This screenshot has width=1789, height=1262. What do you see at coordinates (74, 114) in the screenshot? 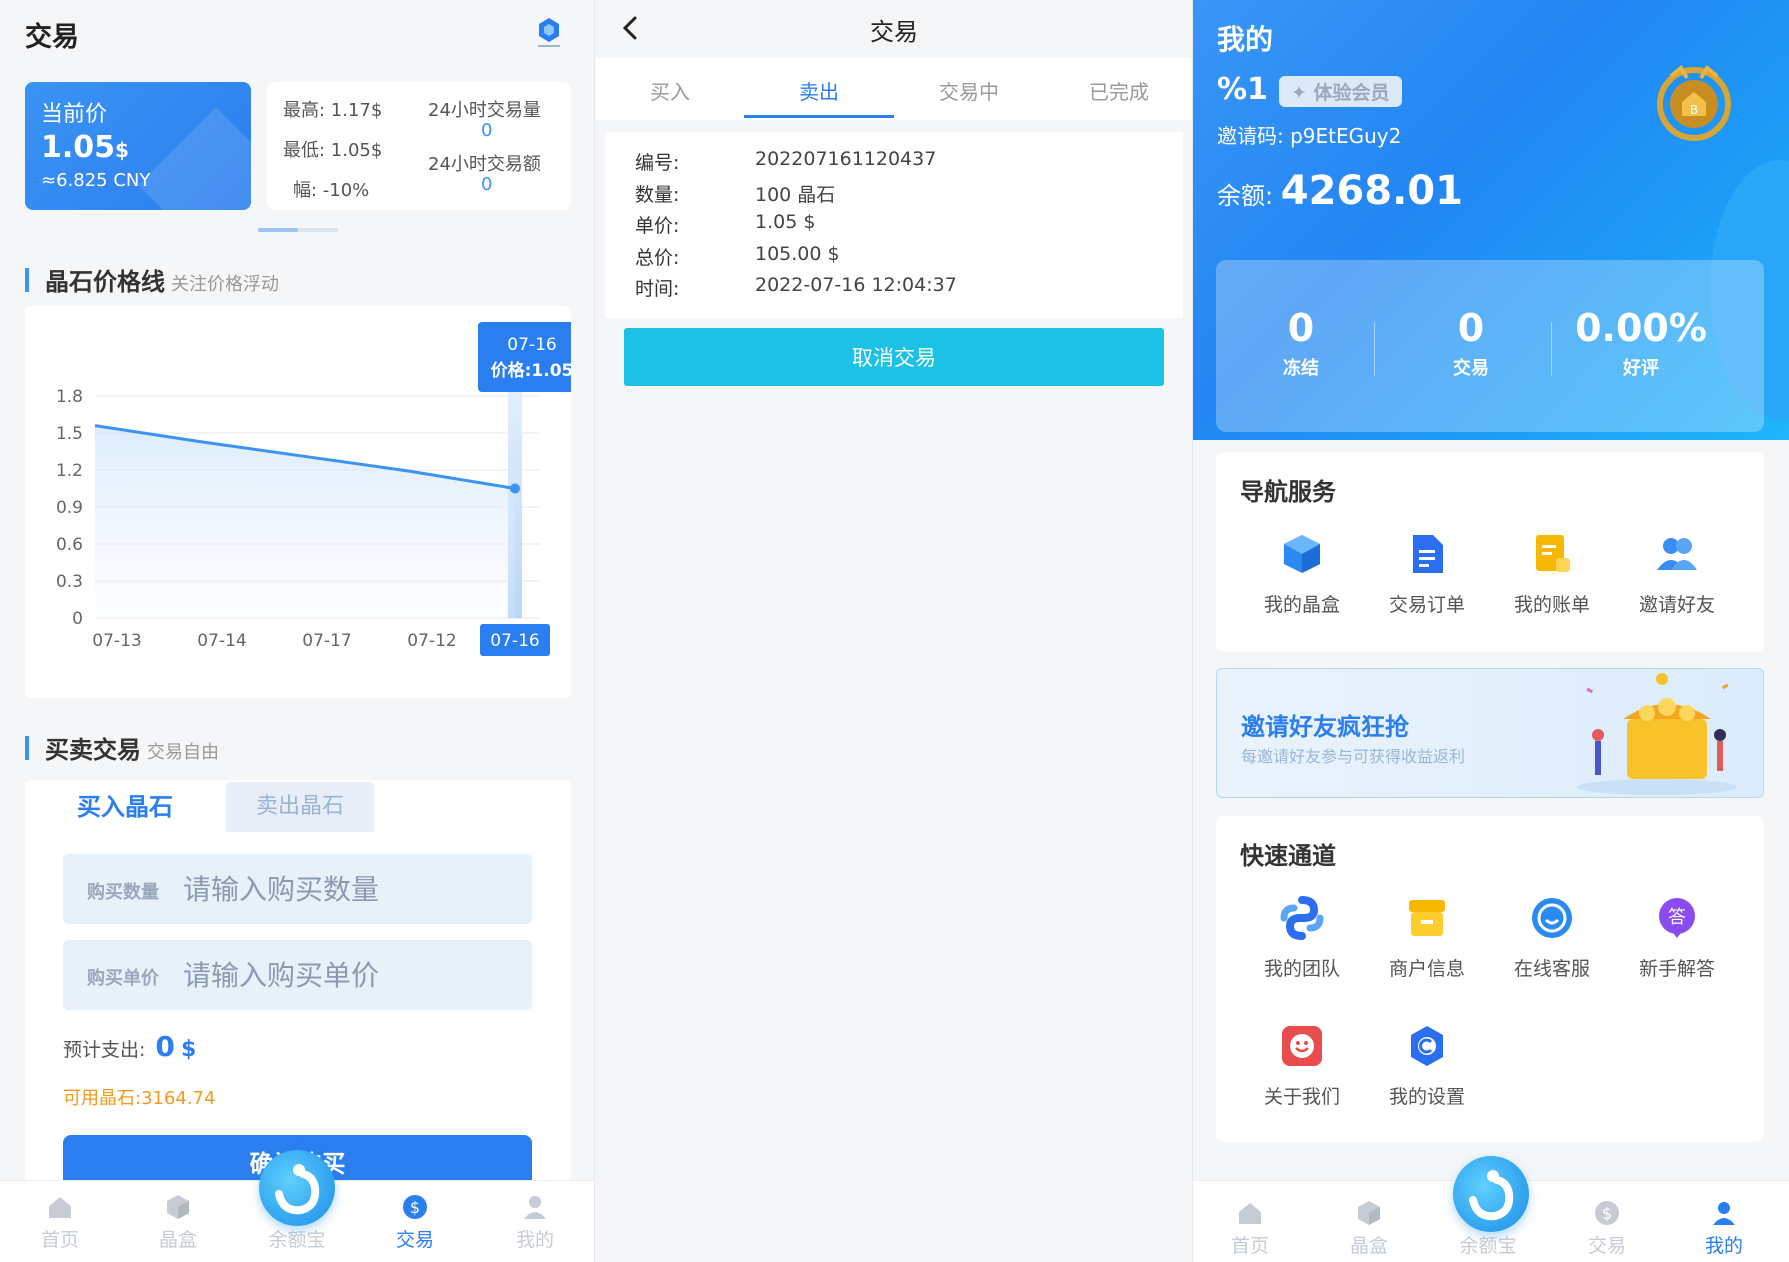
I see `current-price-label: 当前价` at bounding box center [74, 114].